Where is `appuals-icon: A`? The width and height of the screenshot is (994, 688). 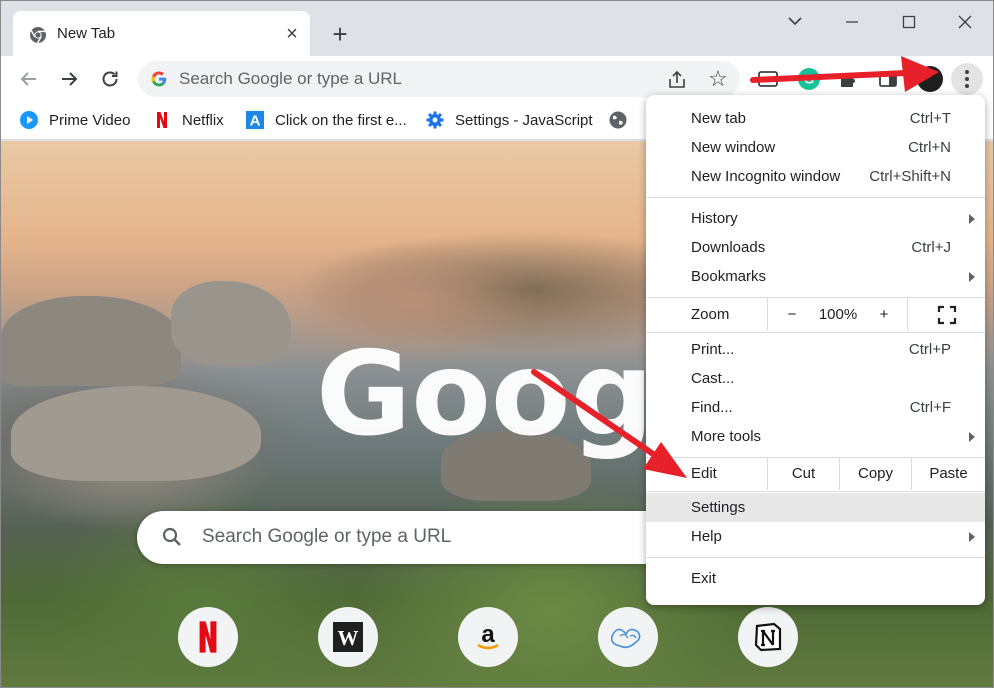 appuals-icon: A is located at coordinates (255, 120).